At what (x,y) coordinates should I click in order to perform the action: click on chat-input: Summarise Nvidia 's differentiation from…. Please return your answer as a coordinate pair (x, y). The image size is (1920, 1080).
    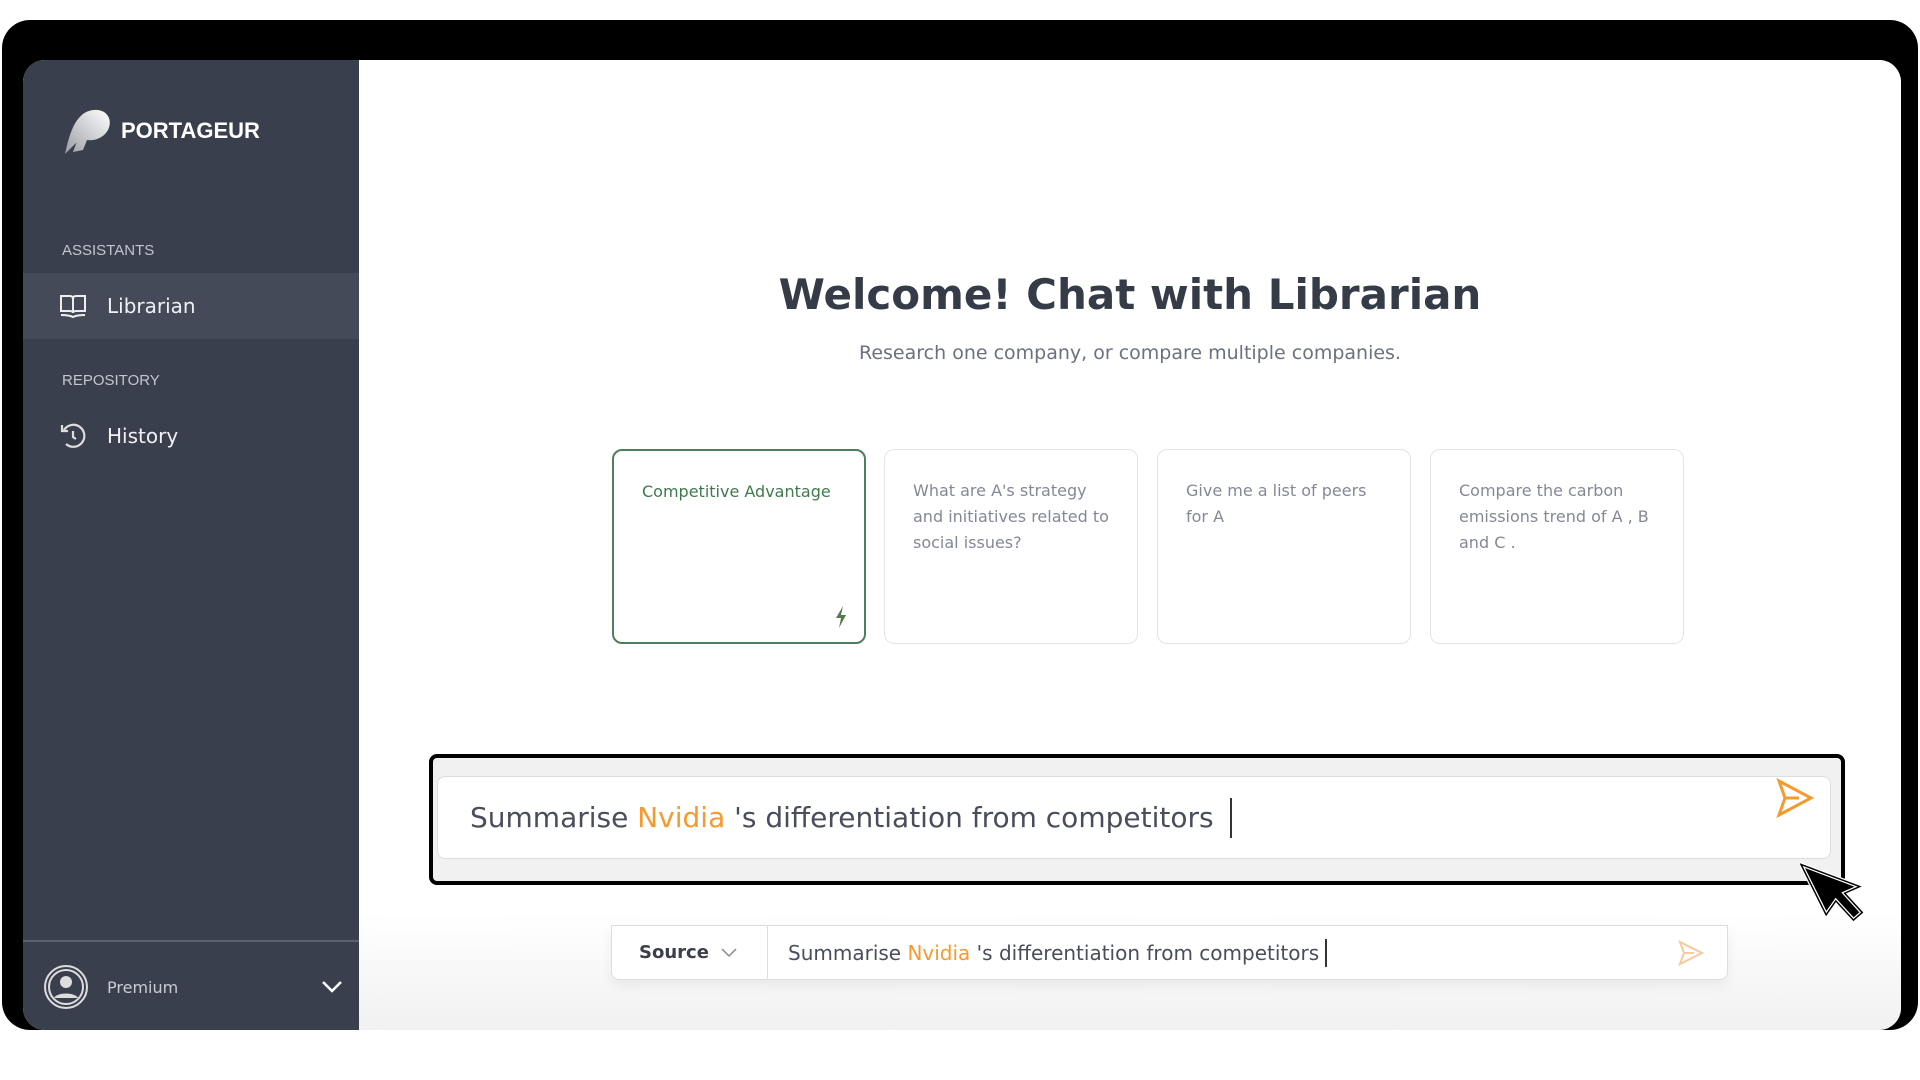
    Looking at the image, I should click on (1048, 952).